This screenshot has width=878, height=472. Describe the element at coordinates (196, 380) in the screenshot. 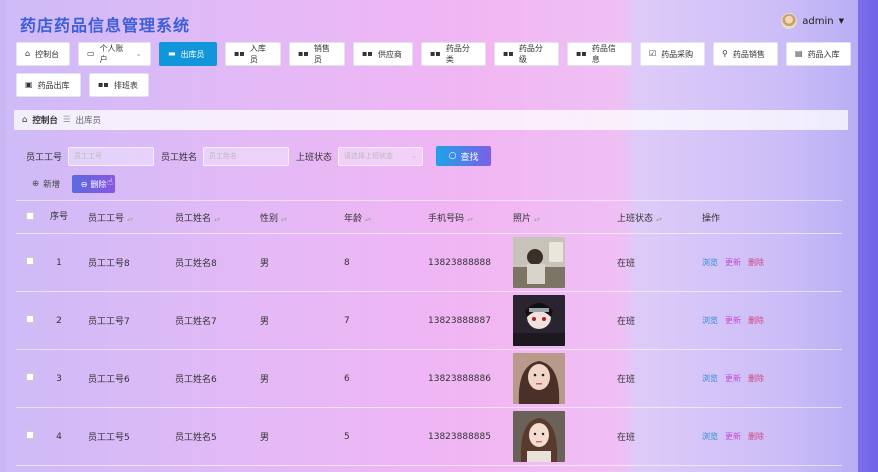

I see `cell-name: 员工姓名6` at that location.